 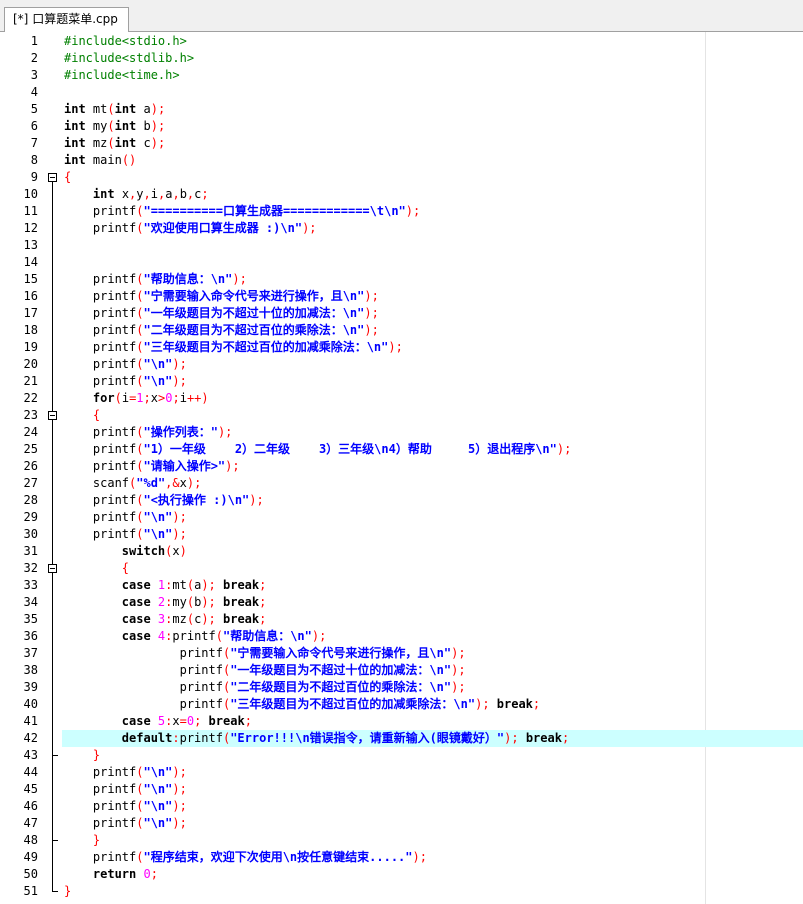 I want to click on code-line: 3 #include<time.h>, so click(x=401, y=75).